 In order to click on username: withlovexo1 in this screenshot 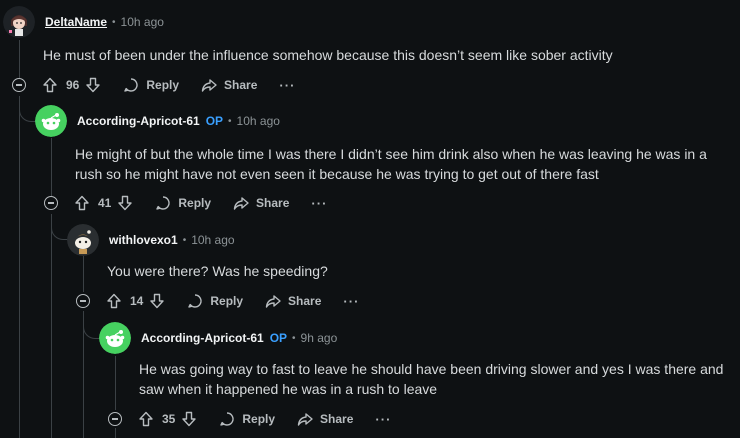, I will do `click(143, 240)`.